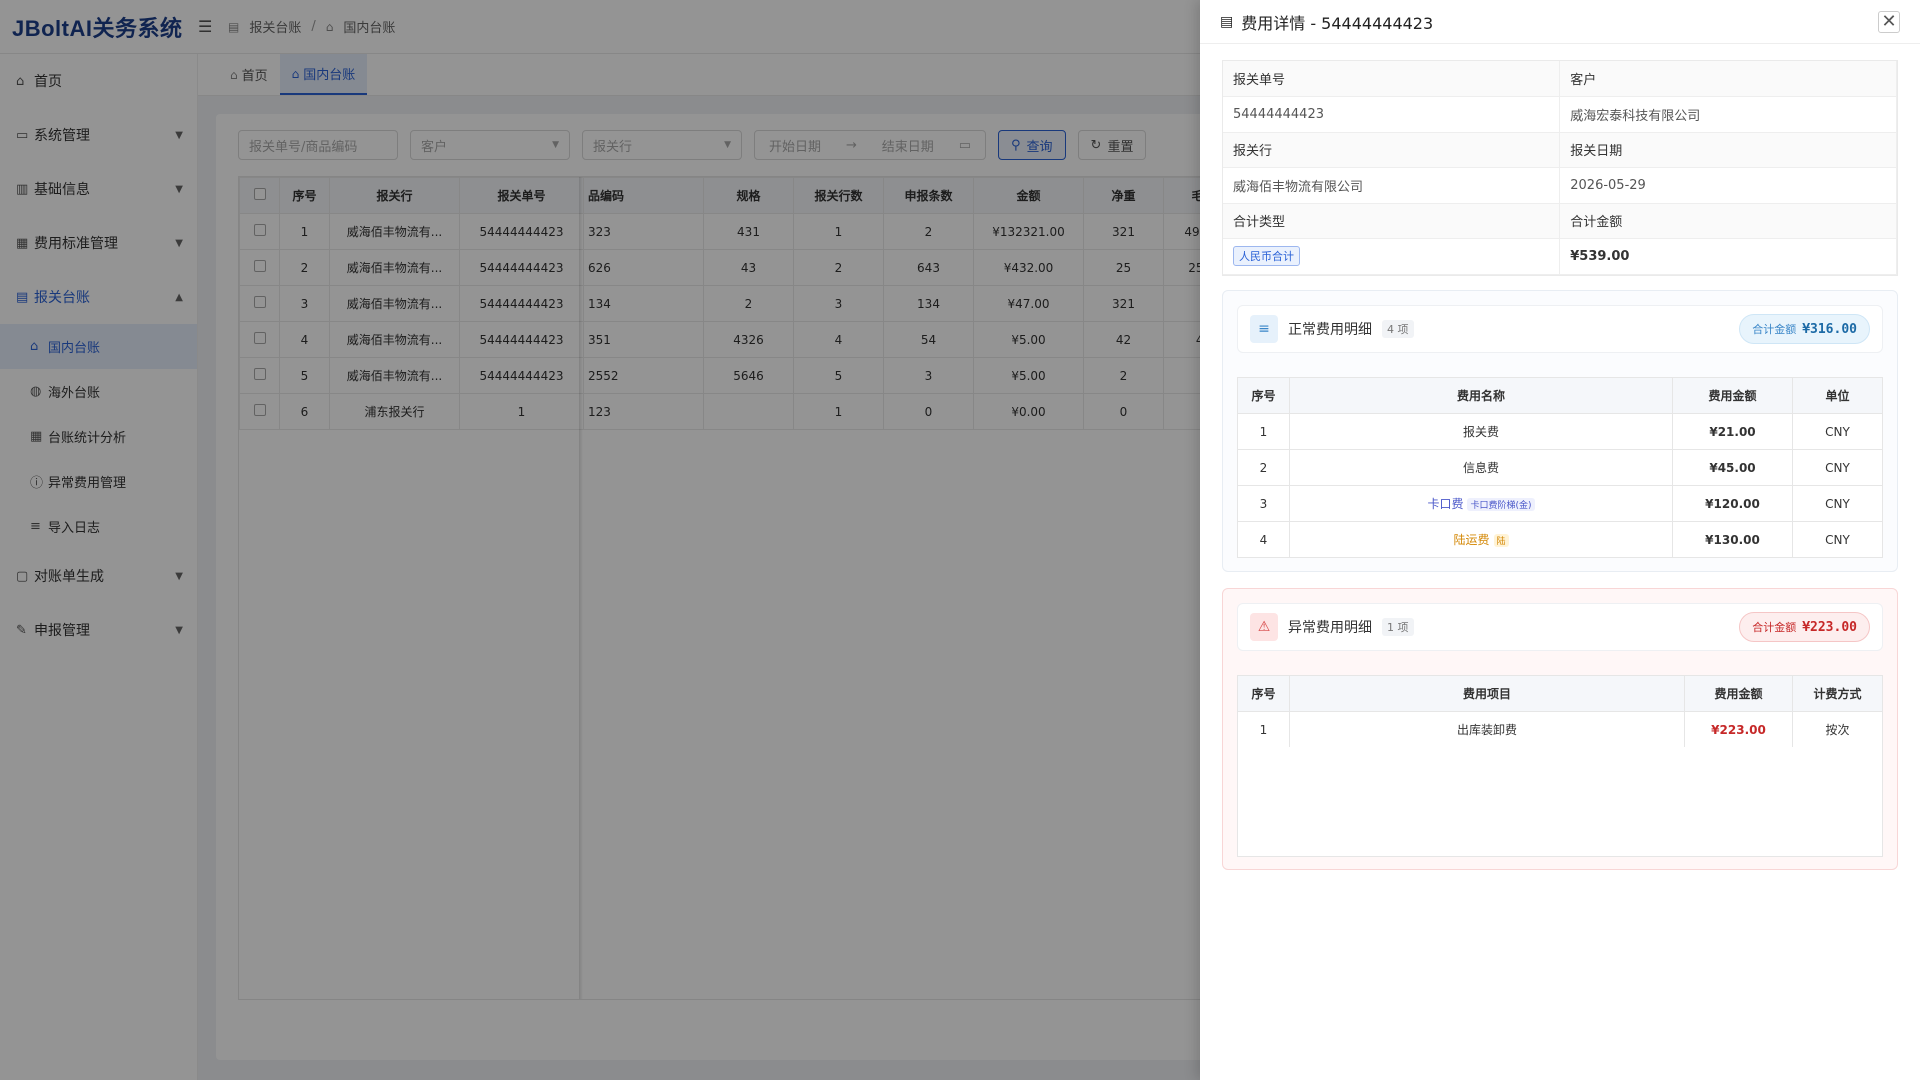 The image size is (1920, 1080). I want to click on abnormal-fee-count-badge: 1 项, so click(1398, 627).